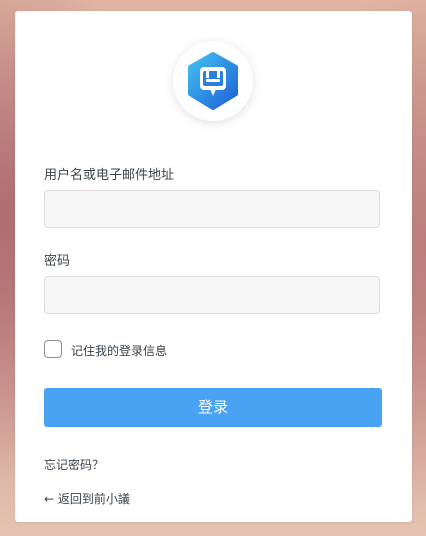 This screenshot has width=426, height=536. I want to click on password-label: 密码, so click(57, 261).